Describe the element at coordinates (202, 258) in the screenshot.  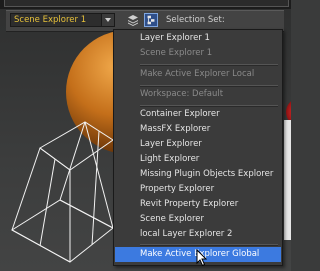
I see `mouse-cursor-icon` at that location.